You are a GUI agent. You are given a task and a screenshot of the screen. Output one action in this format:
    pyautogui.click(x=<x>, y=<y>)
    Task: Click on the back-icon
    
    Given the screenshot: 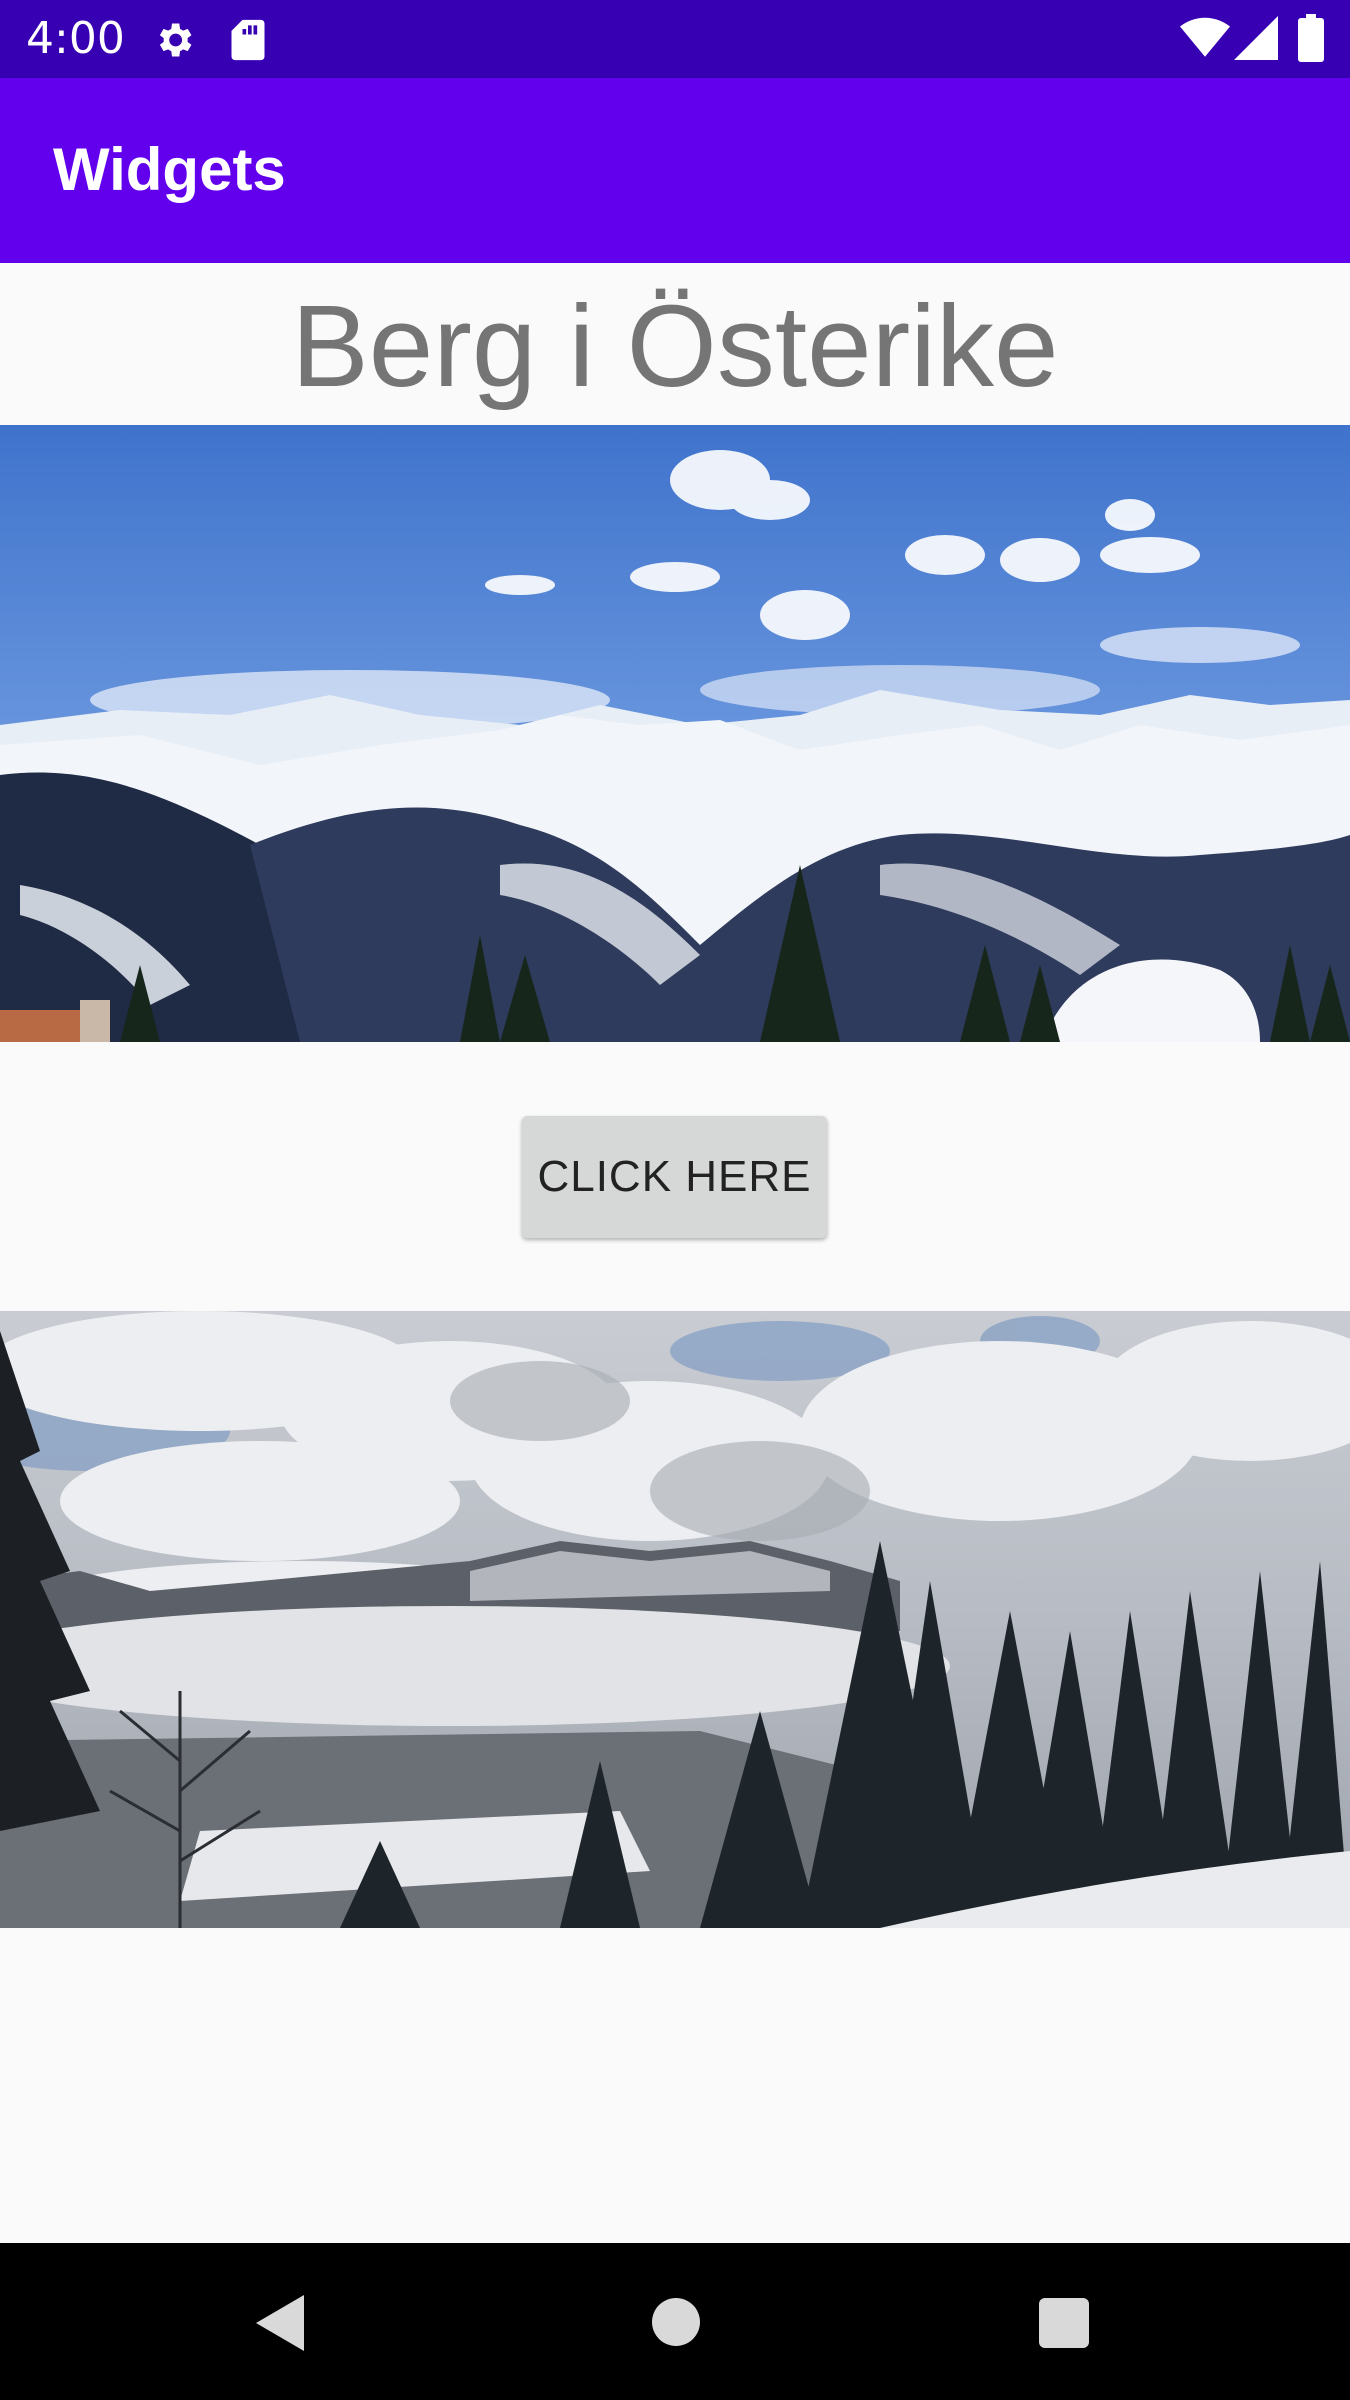 What is the action you would take?
    pyautogui.click(x=282, y=2325)
    